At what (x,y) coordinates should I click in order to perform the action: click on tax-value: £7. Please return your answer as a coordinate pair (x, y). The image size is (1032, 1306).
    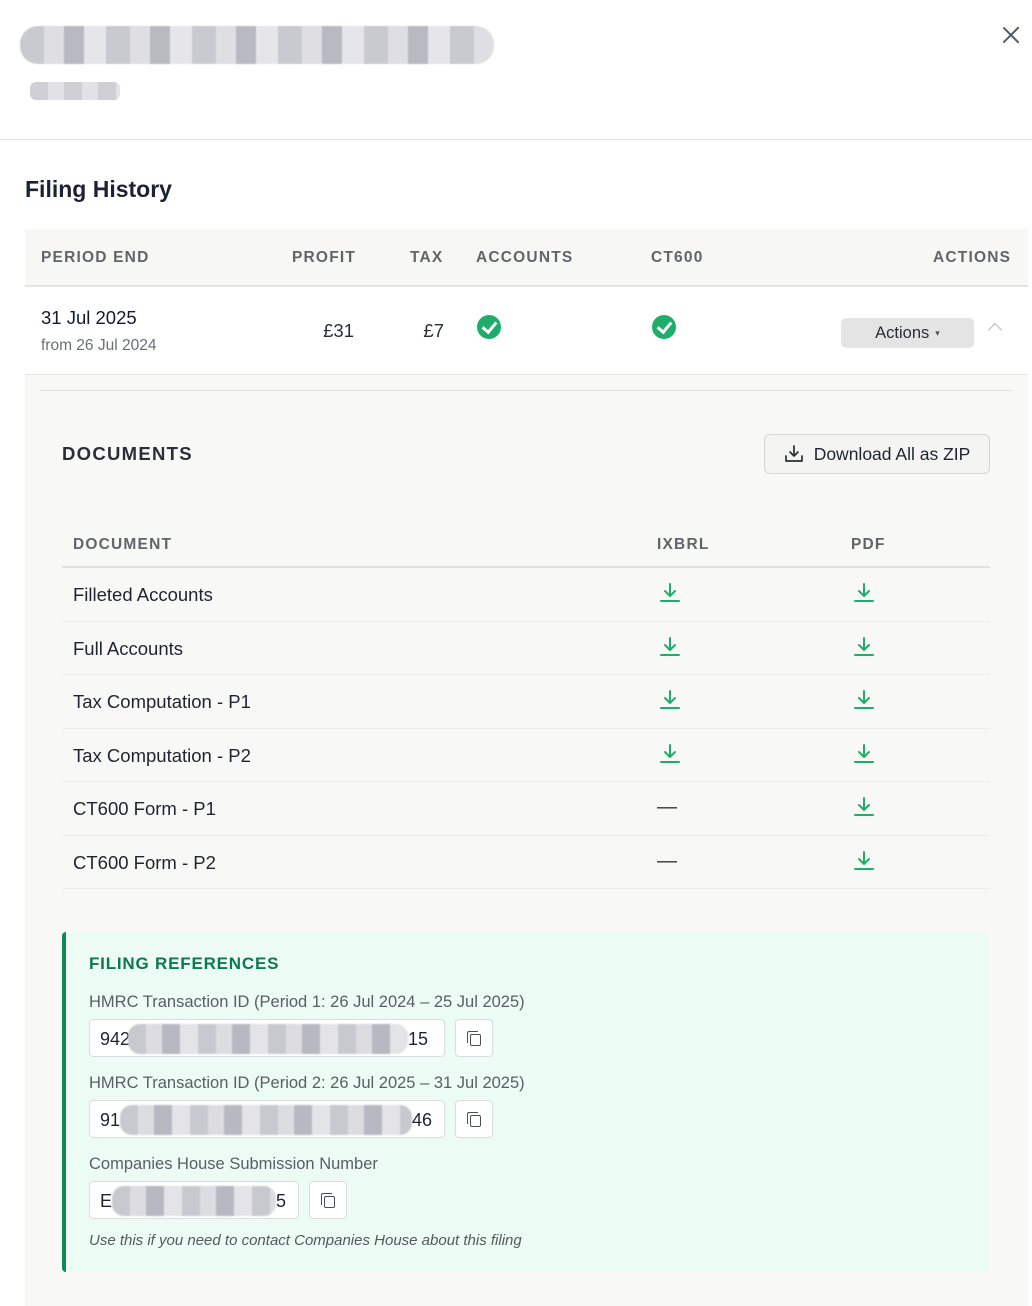
    Looking at the image, I should click on (433, 330).